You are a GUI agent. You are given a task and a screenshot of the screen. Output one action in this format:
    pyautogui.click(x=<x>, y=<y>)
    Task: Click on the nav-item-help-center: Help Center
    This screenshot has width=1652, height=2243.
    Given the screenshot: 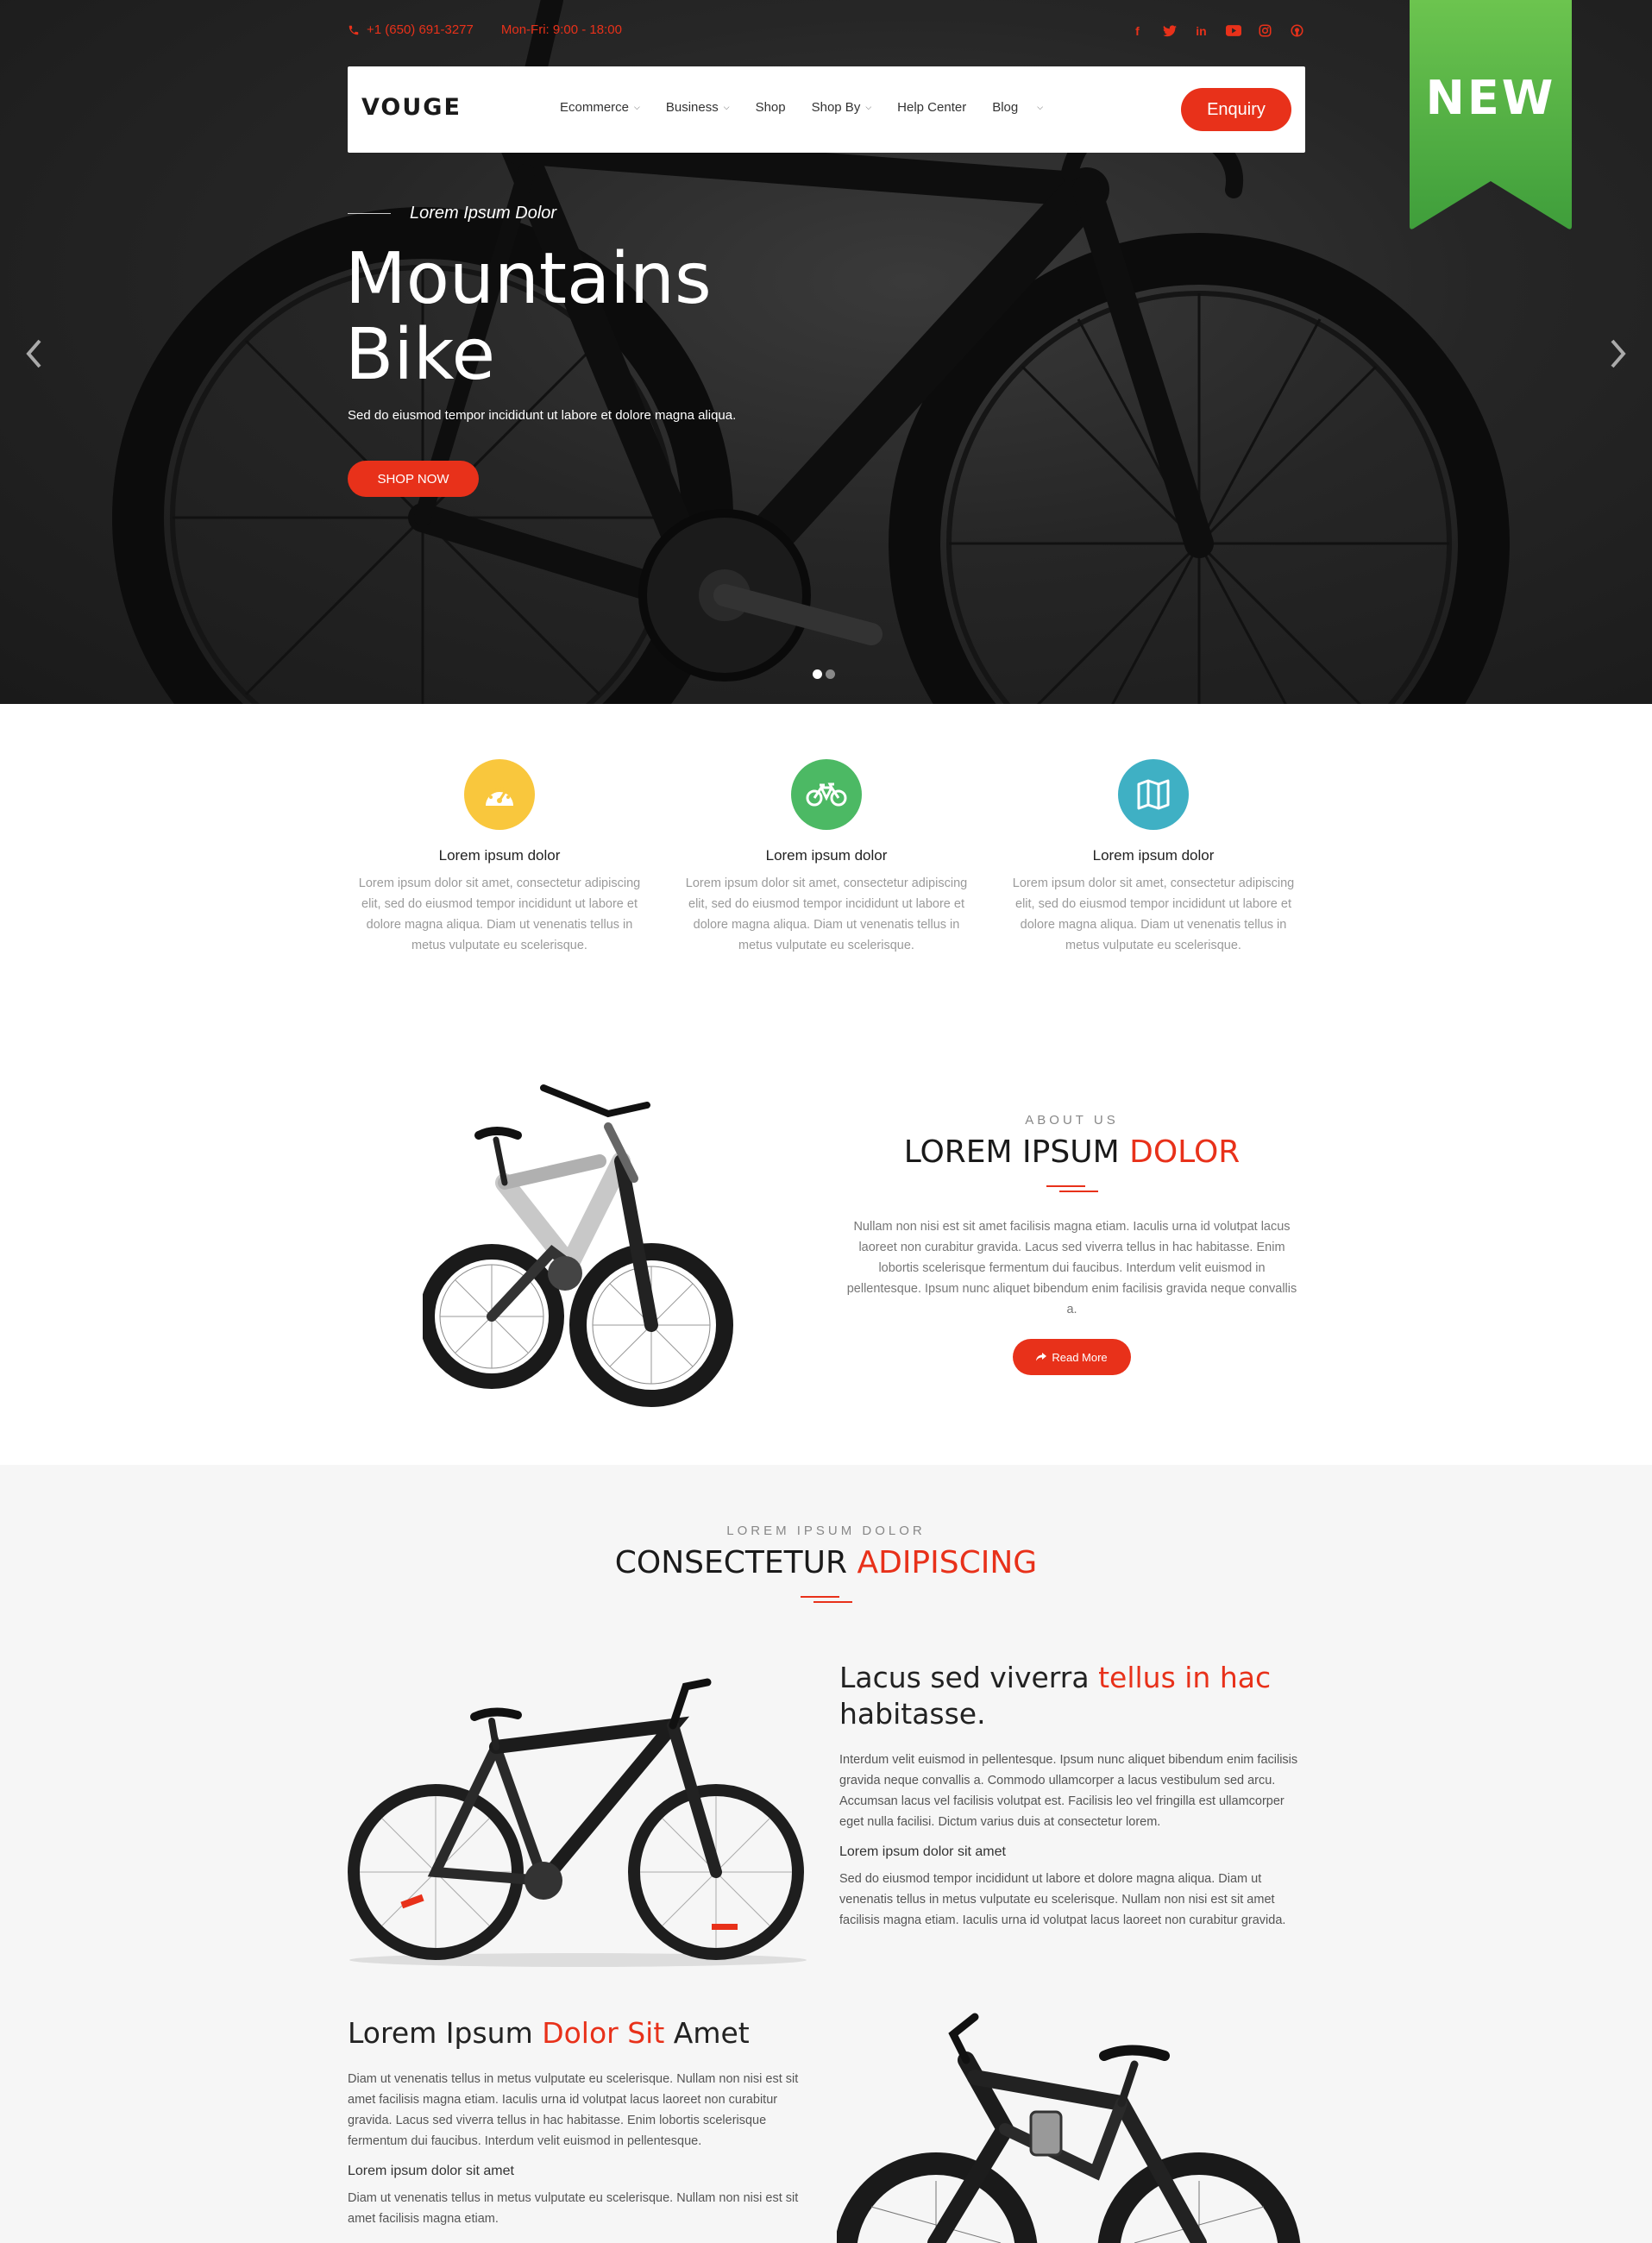 What is the action you would take?
    pyautogui.click(x=931, y=107)
    